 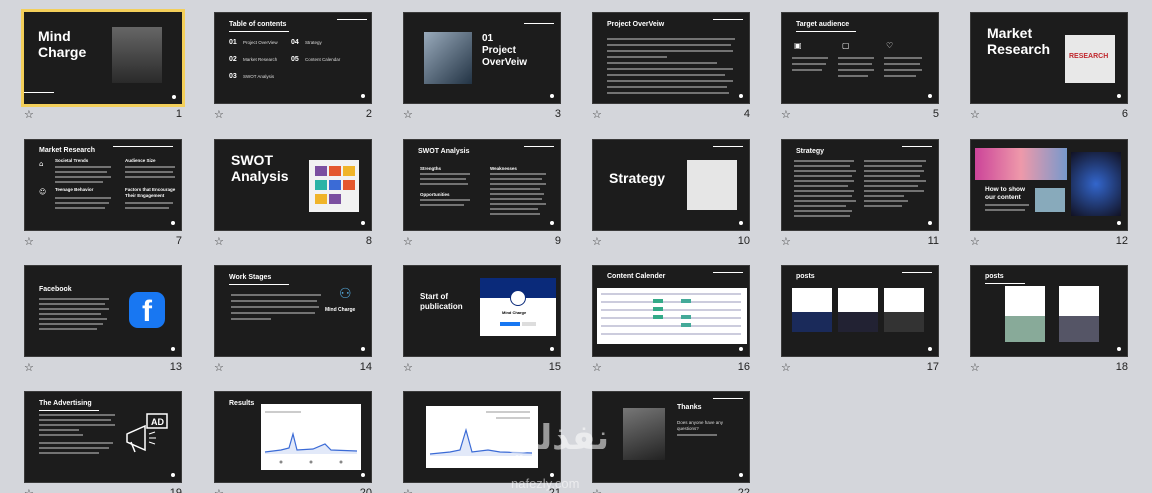 I want to click on slide-thumbnail-13: Facebook f ☆ 13, so click(x=105, y=322).